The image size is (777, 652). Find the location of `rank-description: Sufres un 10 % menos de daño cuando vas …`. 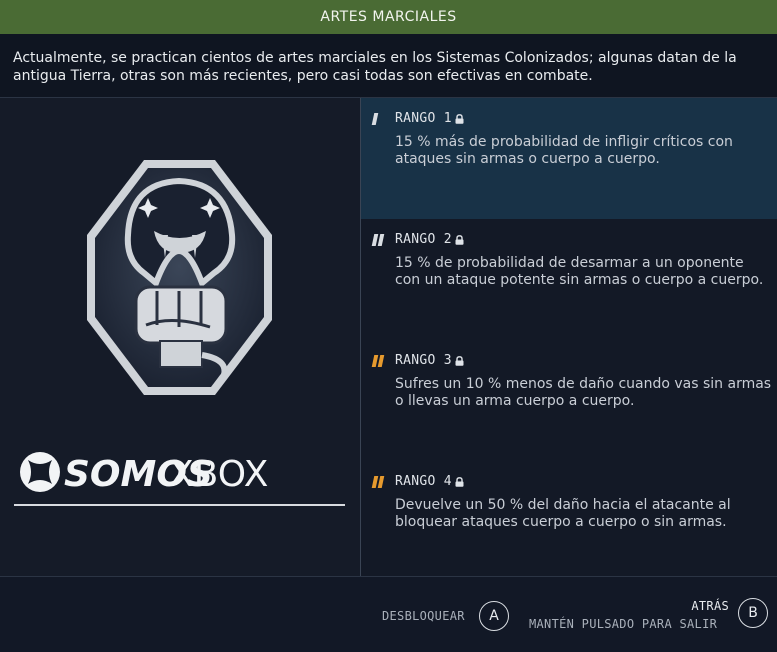

rank-description: Sufres un 10 % menos de daño cuando vas … is located at coordinates (583, 392).